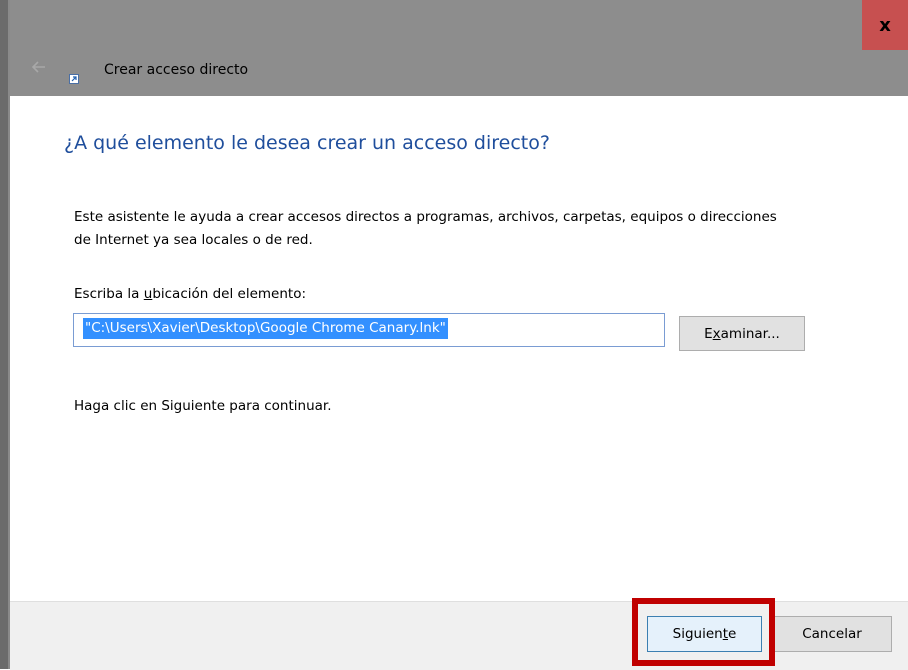 Image resolution: width=908 pixels, height=670 pixels. I want to click on location-label: Escriba la ubicación del elemento:, so click(190, 294).